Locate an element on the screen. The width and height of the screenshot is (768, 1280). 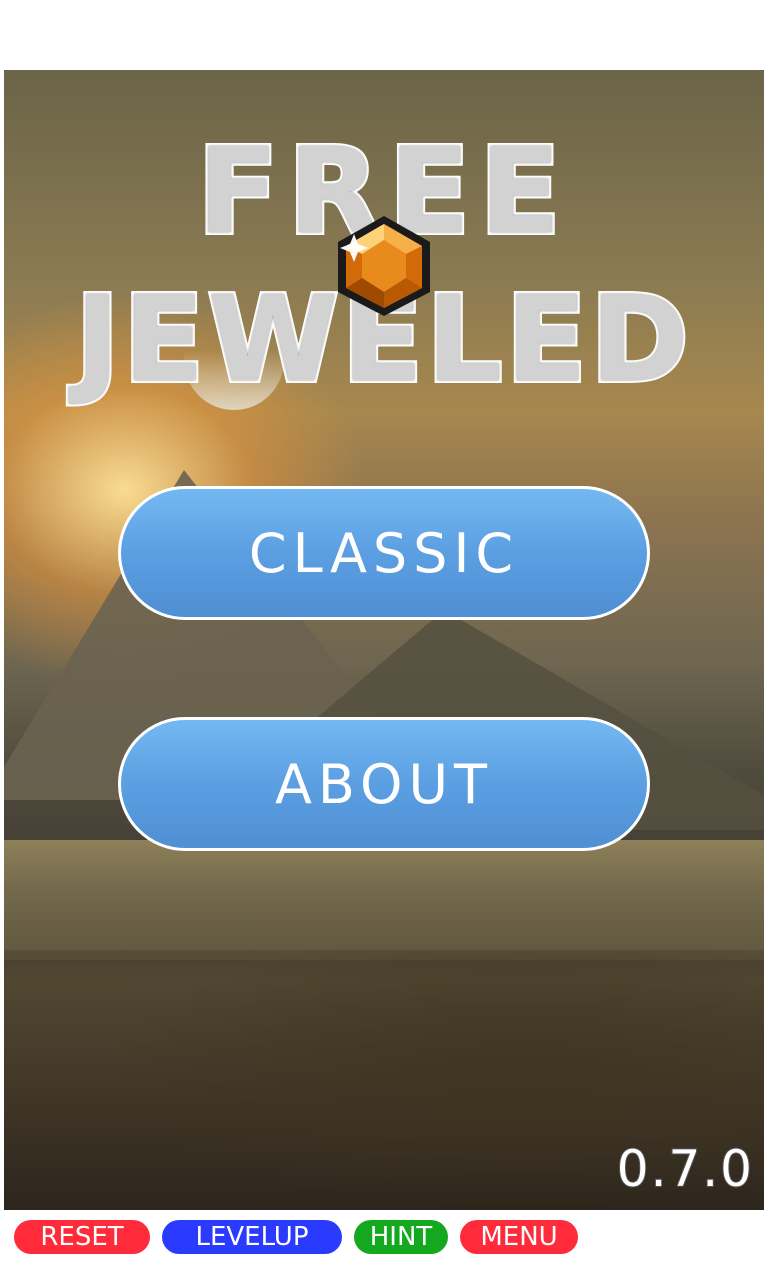
levelup-button: LEVELUP is located at coordinates (252, 1237).